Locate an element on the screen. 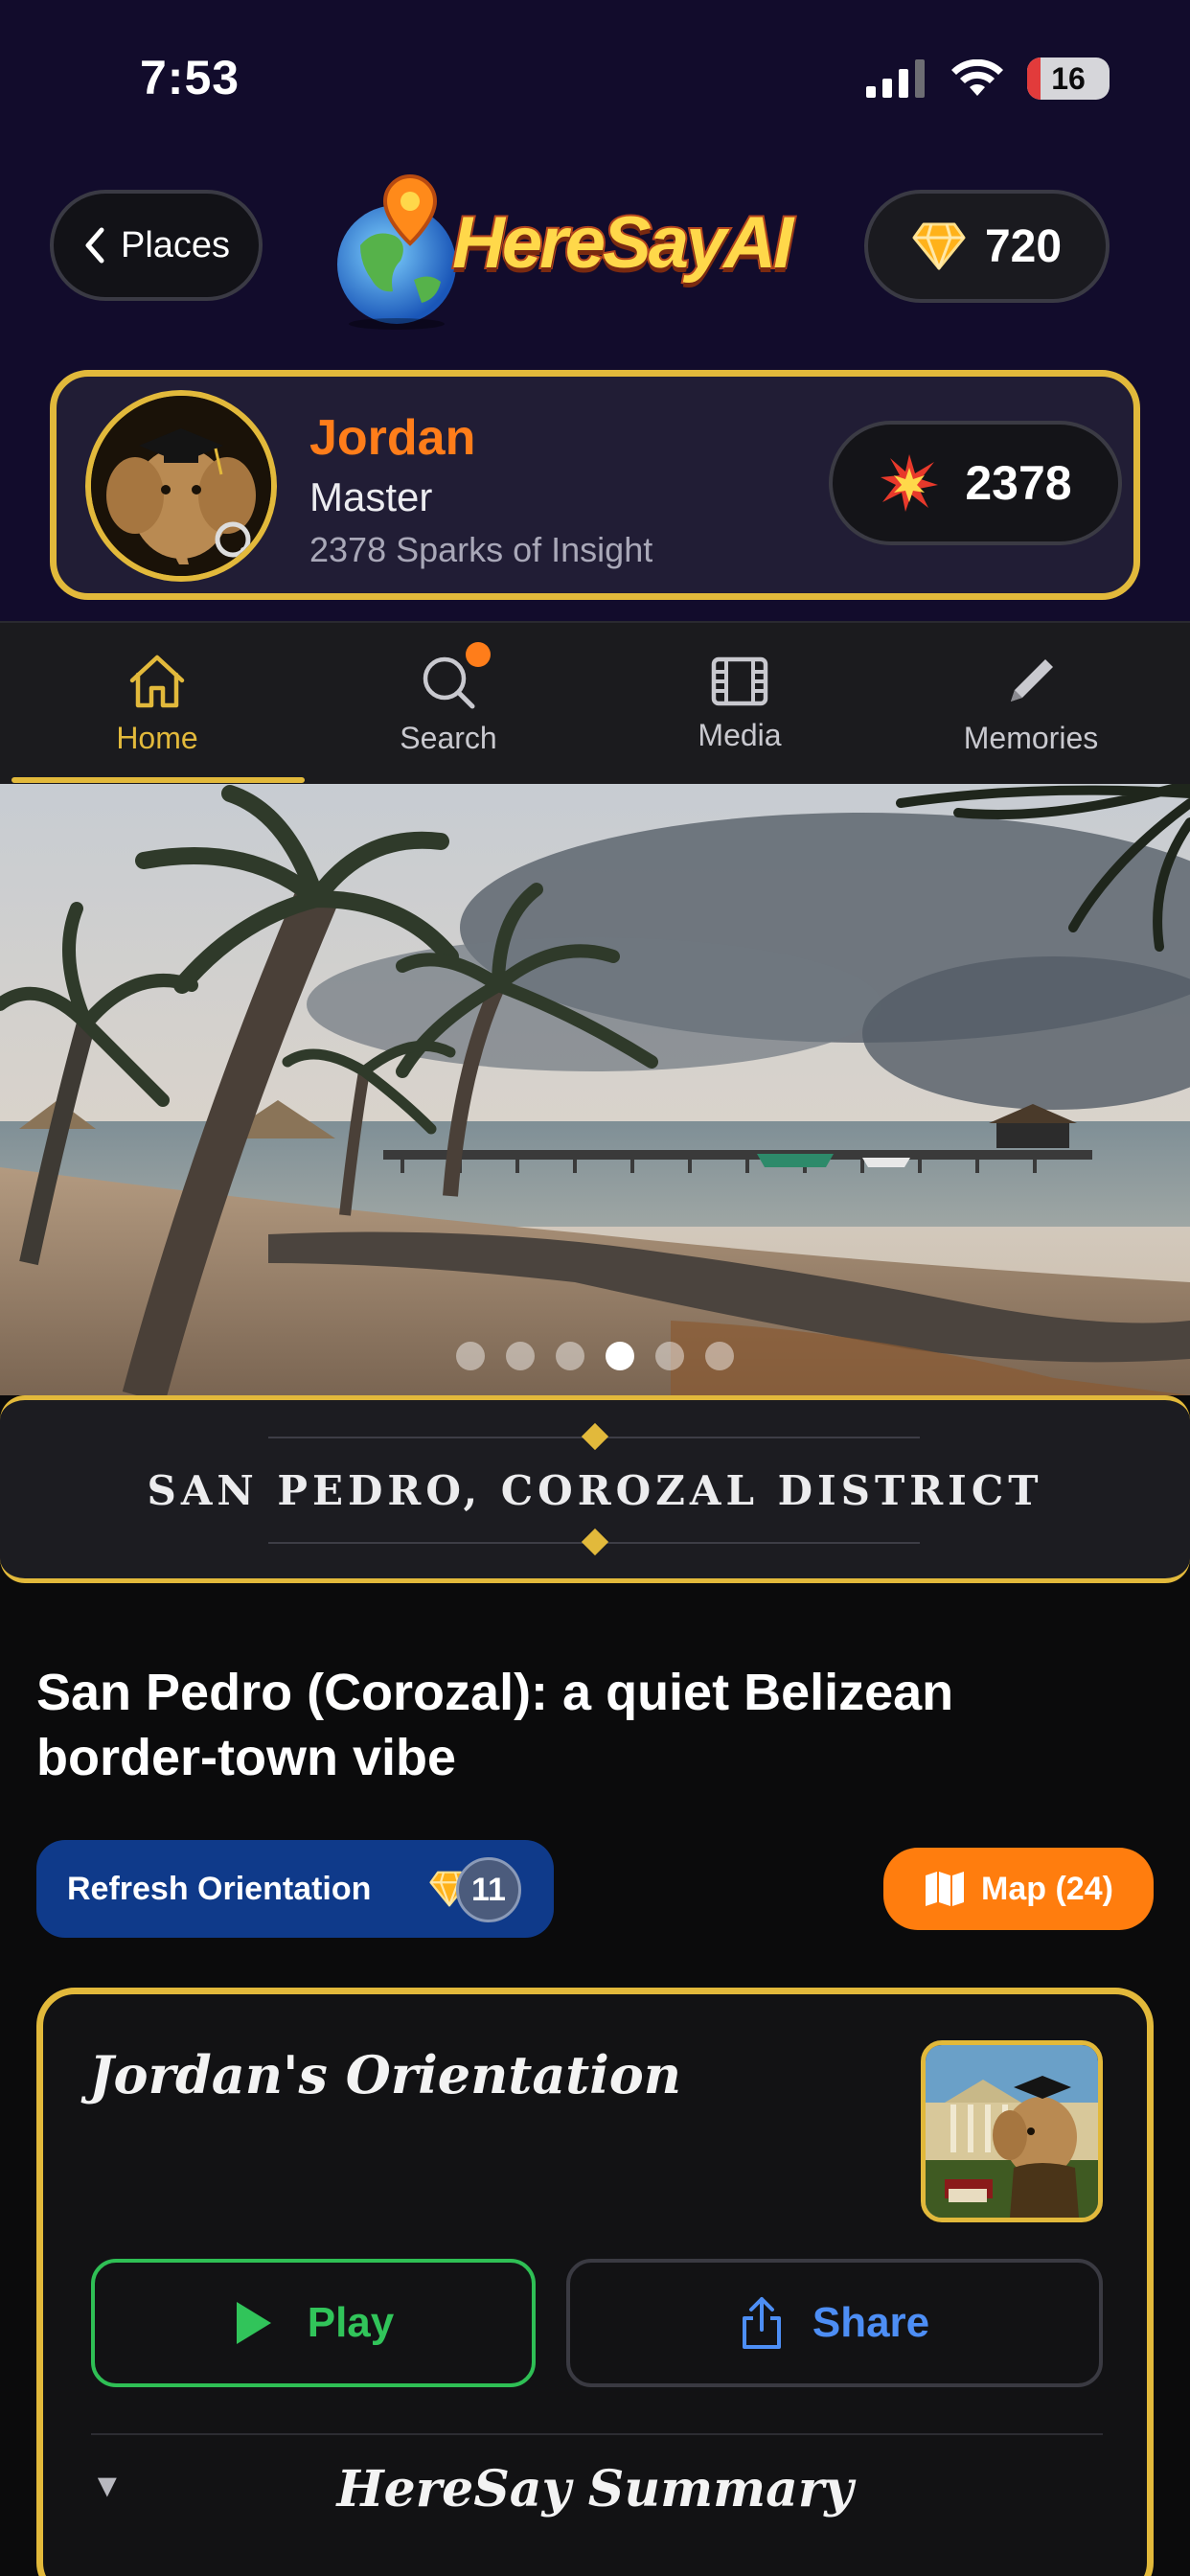 Image resolution: width=1190 pixels, height=2576 pixels. refresh-orientation-button: Refresh Orientation 11 is located at coordinates (295, 1889).